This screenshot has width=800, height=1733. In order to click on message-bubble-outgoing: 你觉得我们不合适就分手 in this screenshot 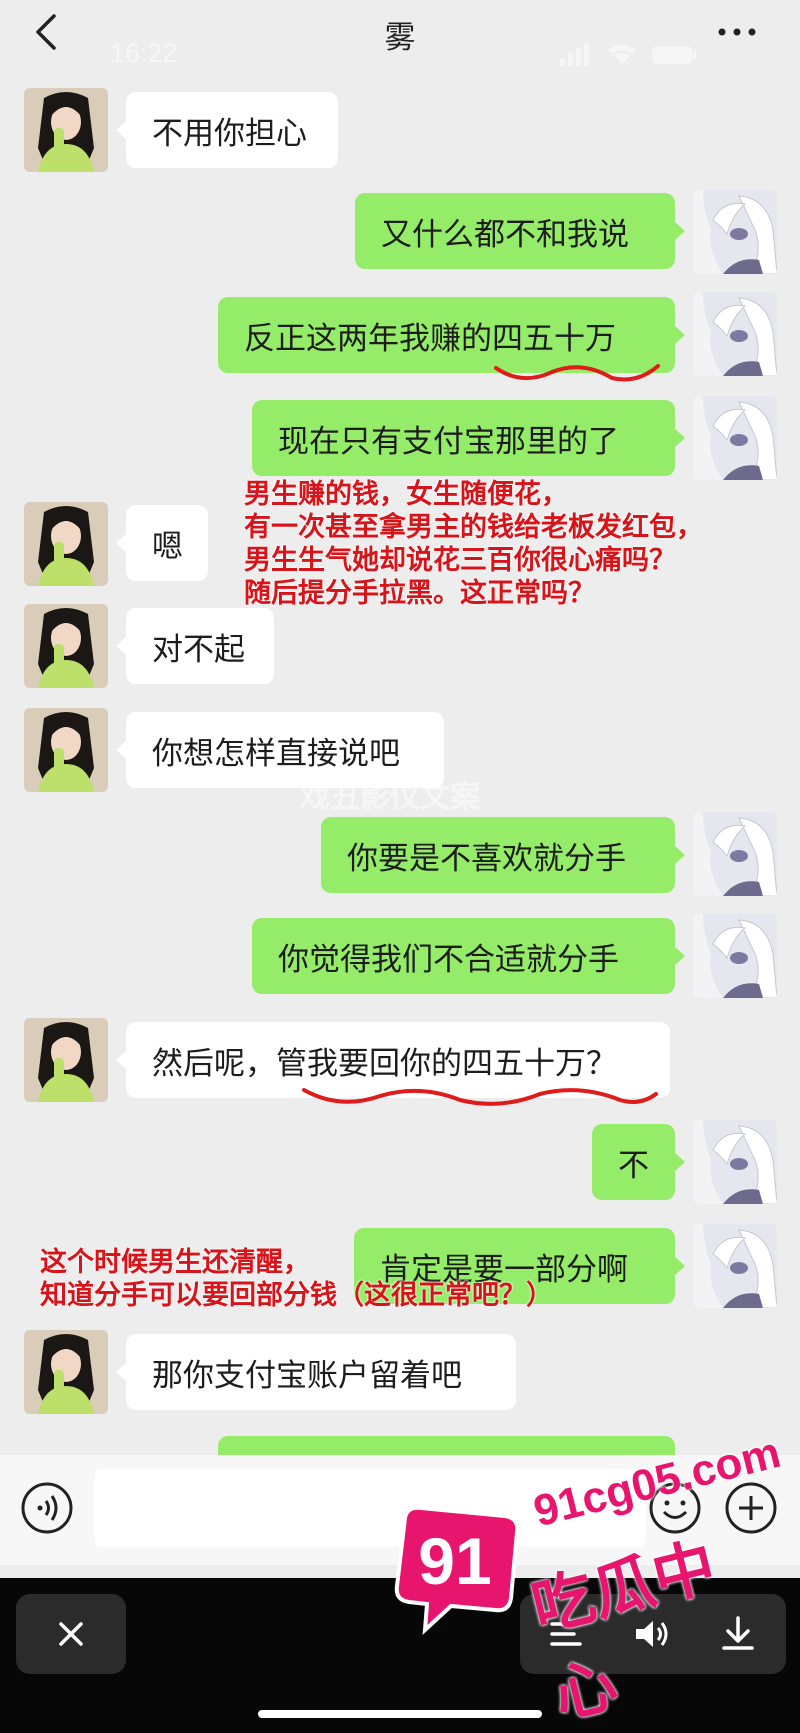, I will do `click(468, 956)`.